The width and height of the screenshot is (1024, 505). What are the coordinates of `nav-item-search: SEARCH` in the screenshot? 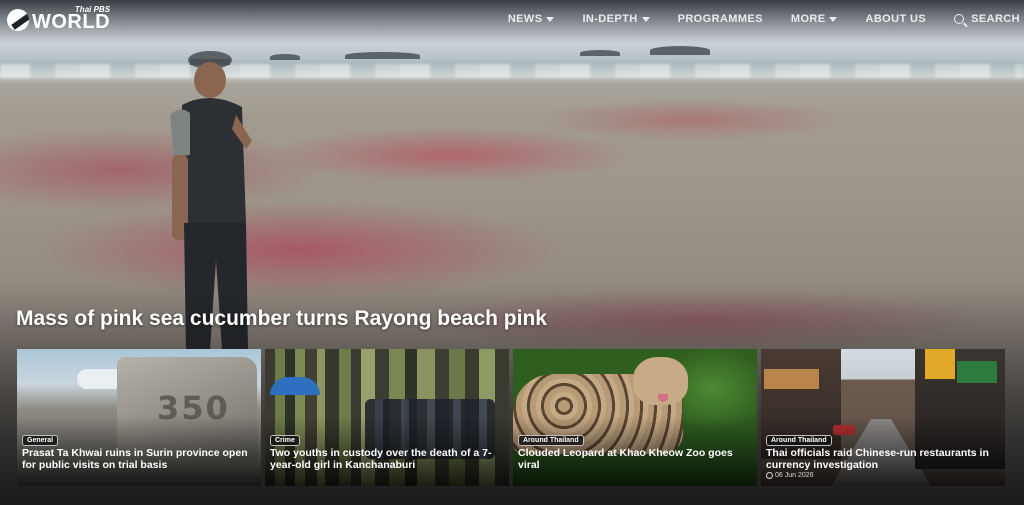 It's located at (987, 19).